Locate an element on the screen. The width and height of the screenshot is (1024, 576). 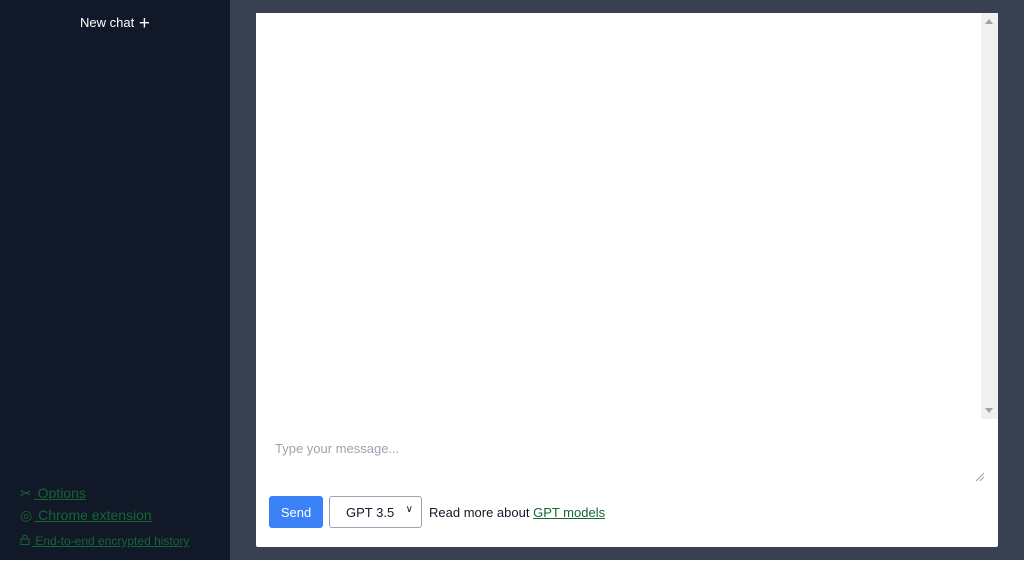
encrypted-history-link: End-to-end encrypted history is located at coordinates (104, 541).